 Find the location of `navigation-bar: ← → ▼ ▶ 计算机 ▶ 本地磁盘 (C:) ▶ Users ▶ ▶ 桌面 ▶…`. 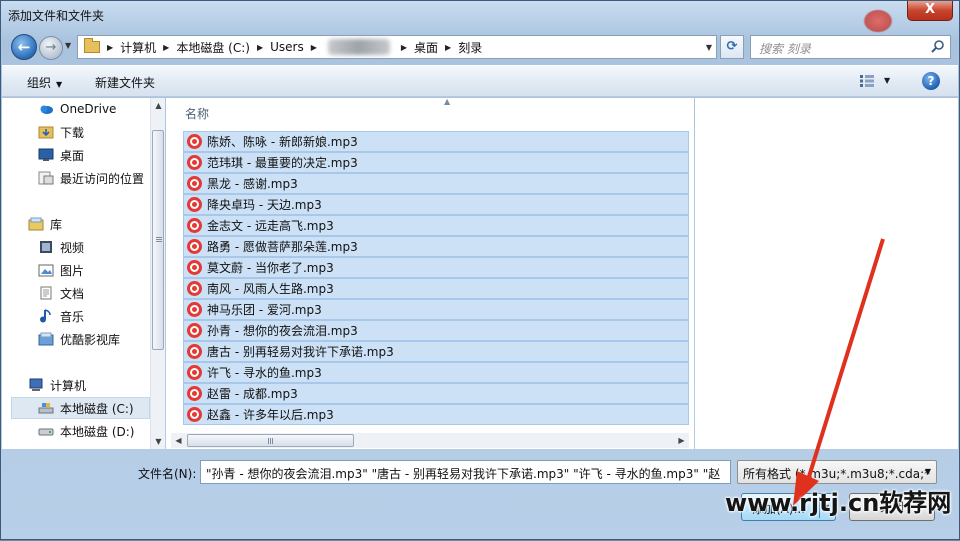

navigation-bar: ← → ▼ ▶ 计算机 ▶ 本地磁盘 (C:) ▶ Users ▶ ▶ 桌面 ▶… is located at coordinates (480, 47).